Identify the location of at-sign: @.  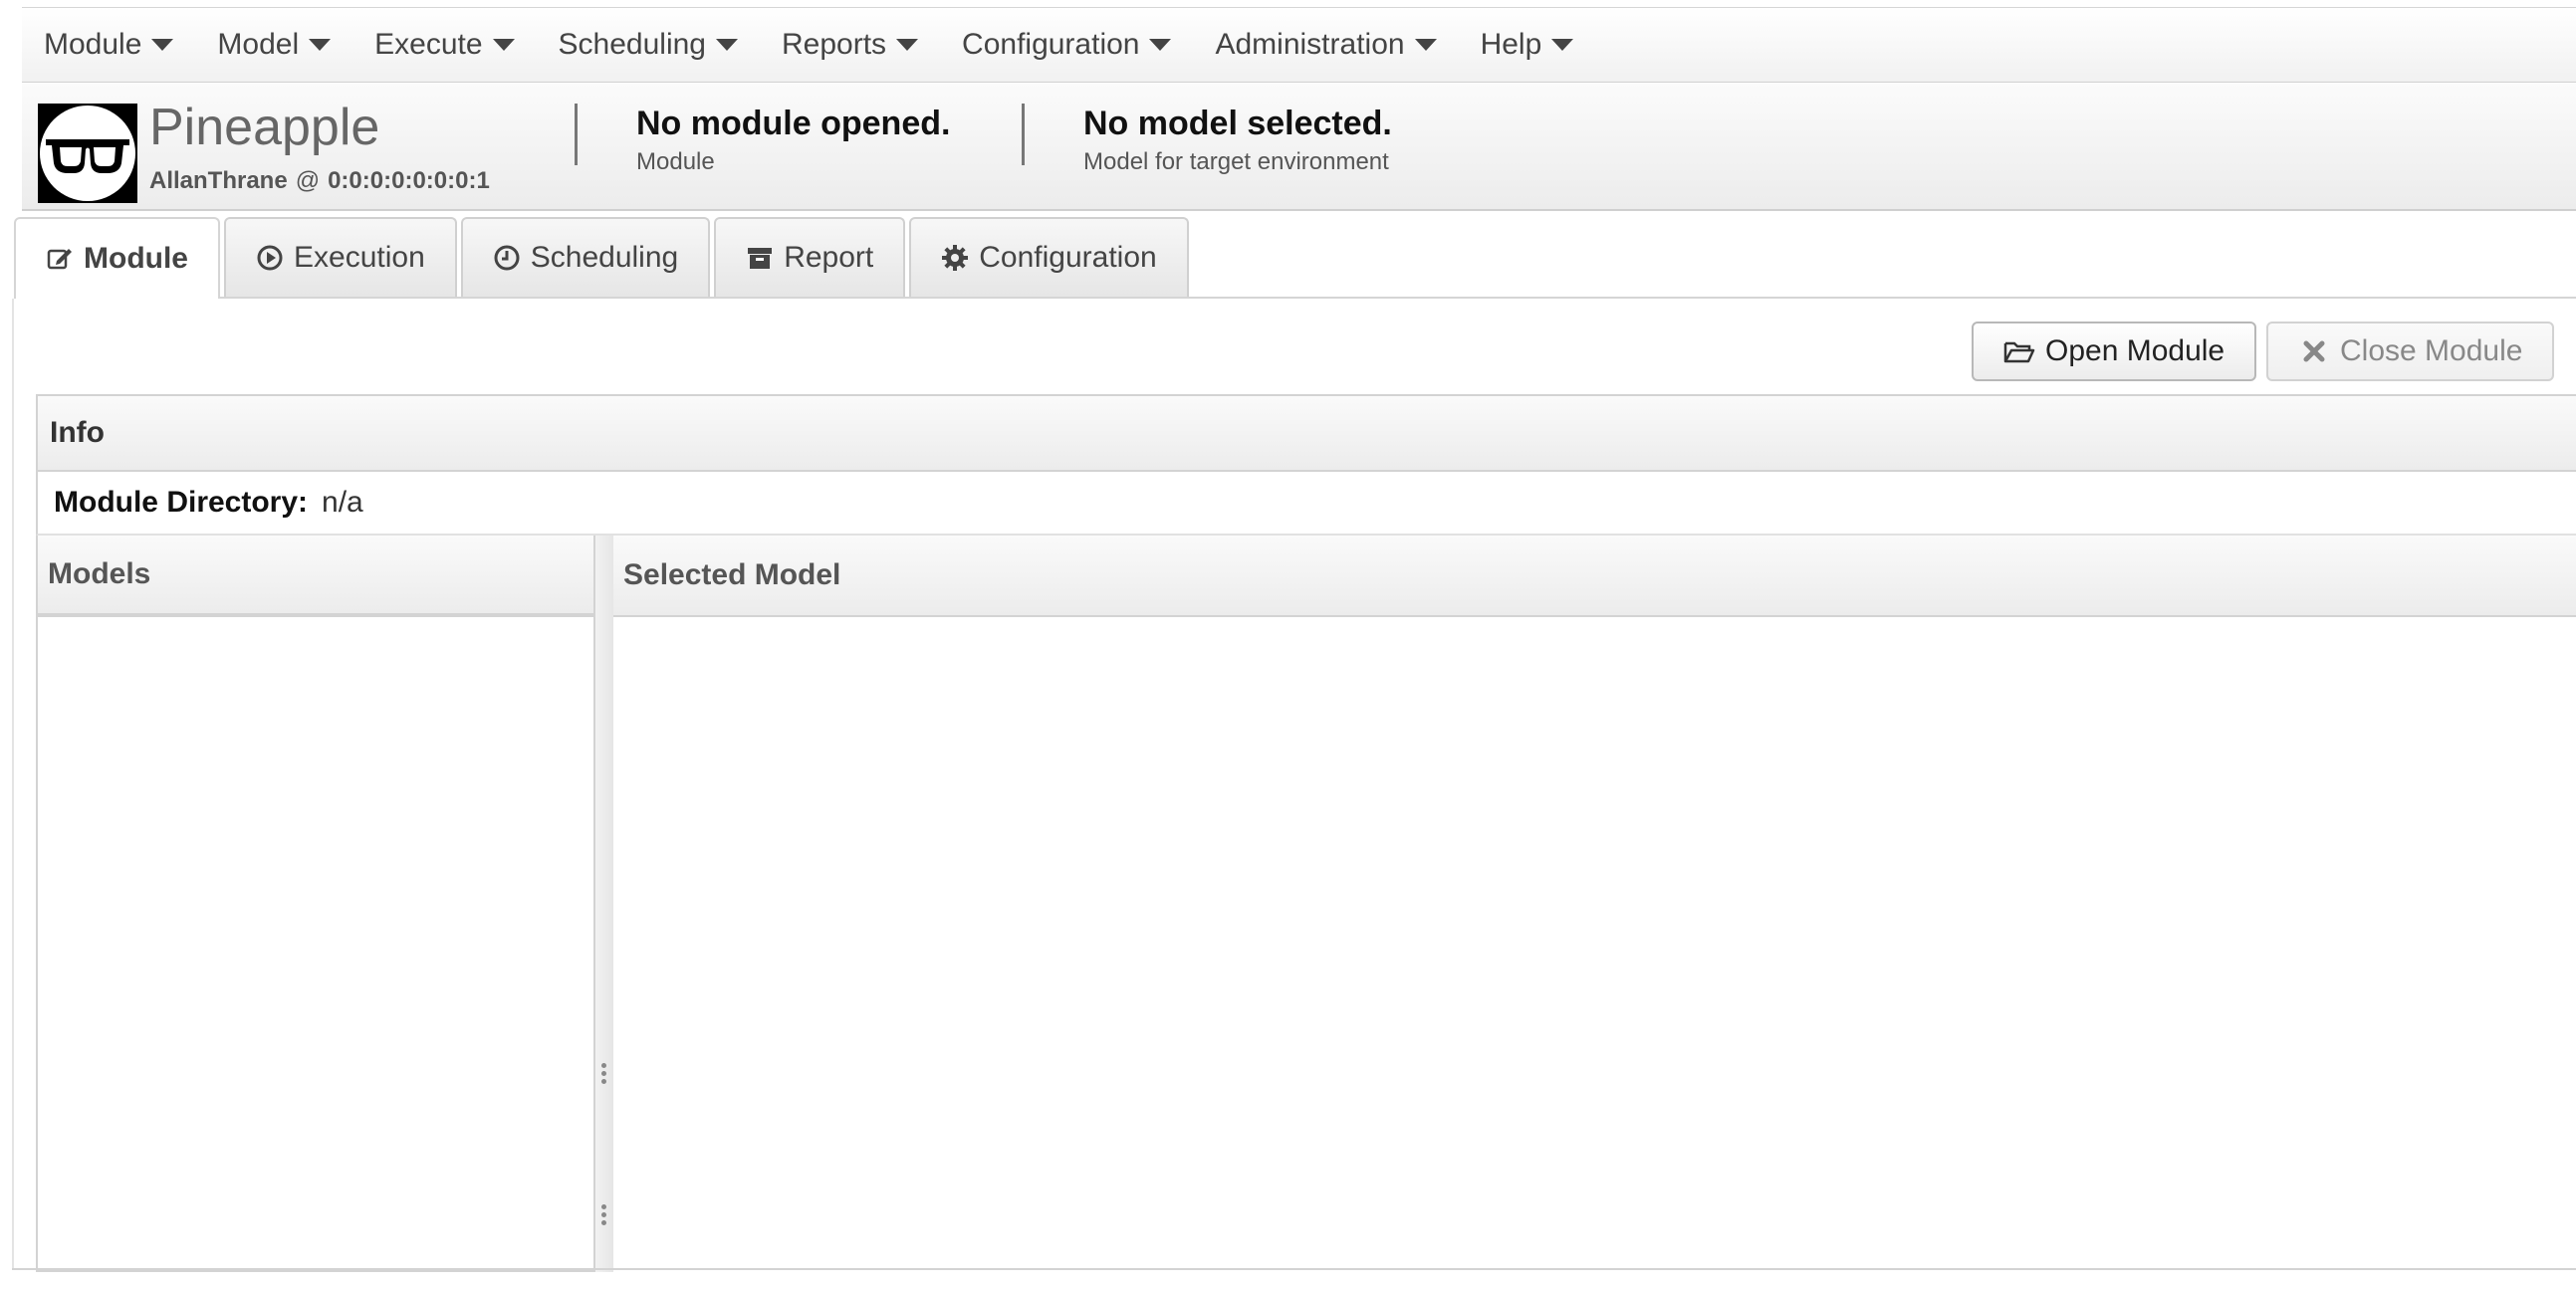
(308, 180).